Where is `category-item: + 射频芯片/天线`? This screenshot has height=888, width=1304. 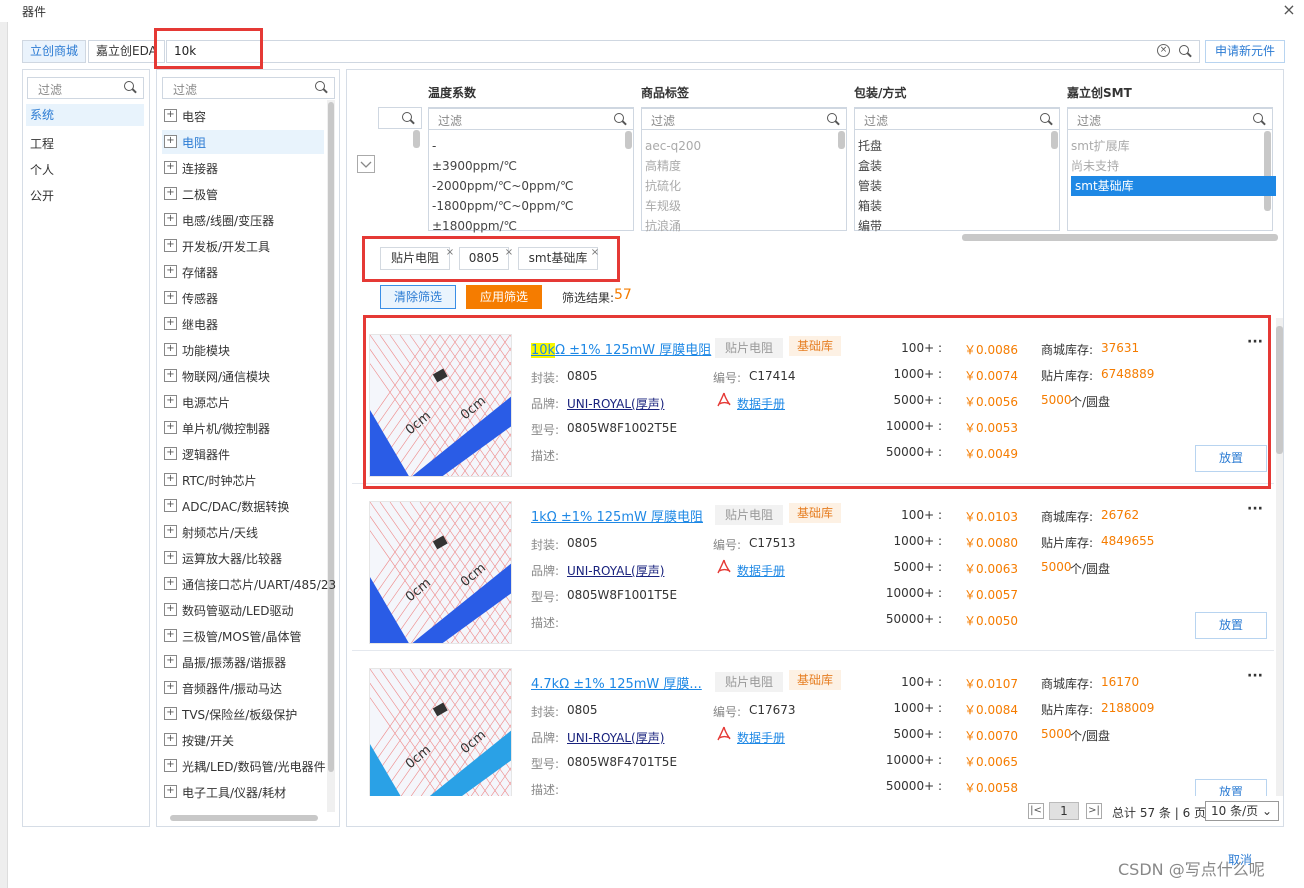
category-item: + 射频芯片/天线 is located at coordinates (243, 532).